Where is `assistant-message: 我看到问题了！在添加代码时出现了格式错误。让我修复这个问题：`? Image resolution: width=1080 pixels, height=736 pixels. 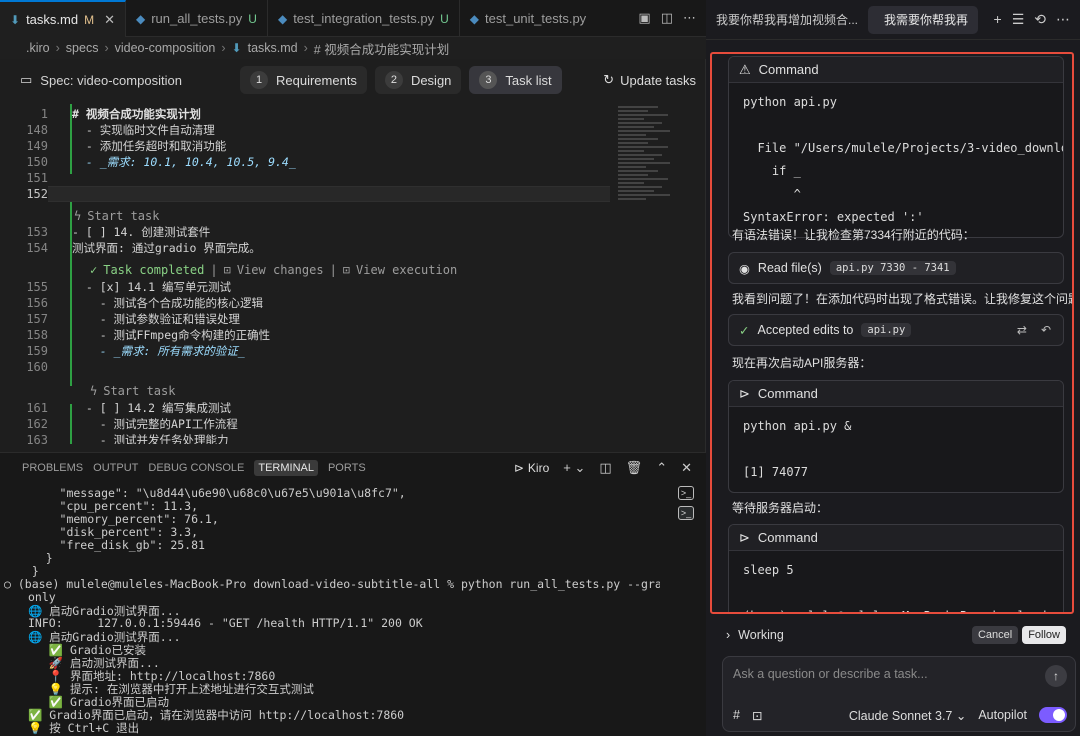
assistant-message: 我看到问题了！在添加代码时出现了格式错误。让我修复这个问题： is located at coordinates (903, 299).